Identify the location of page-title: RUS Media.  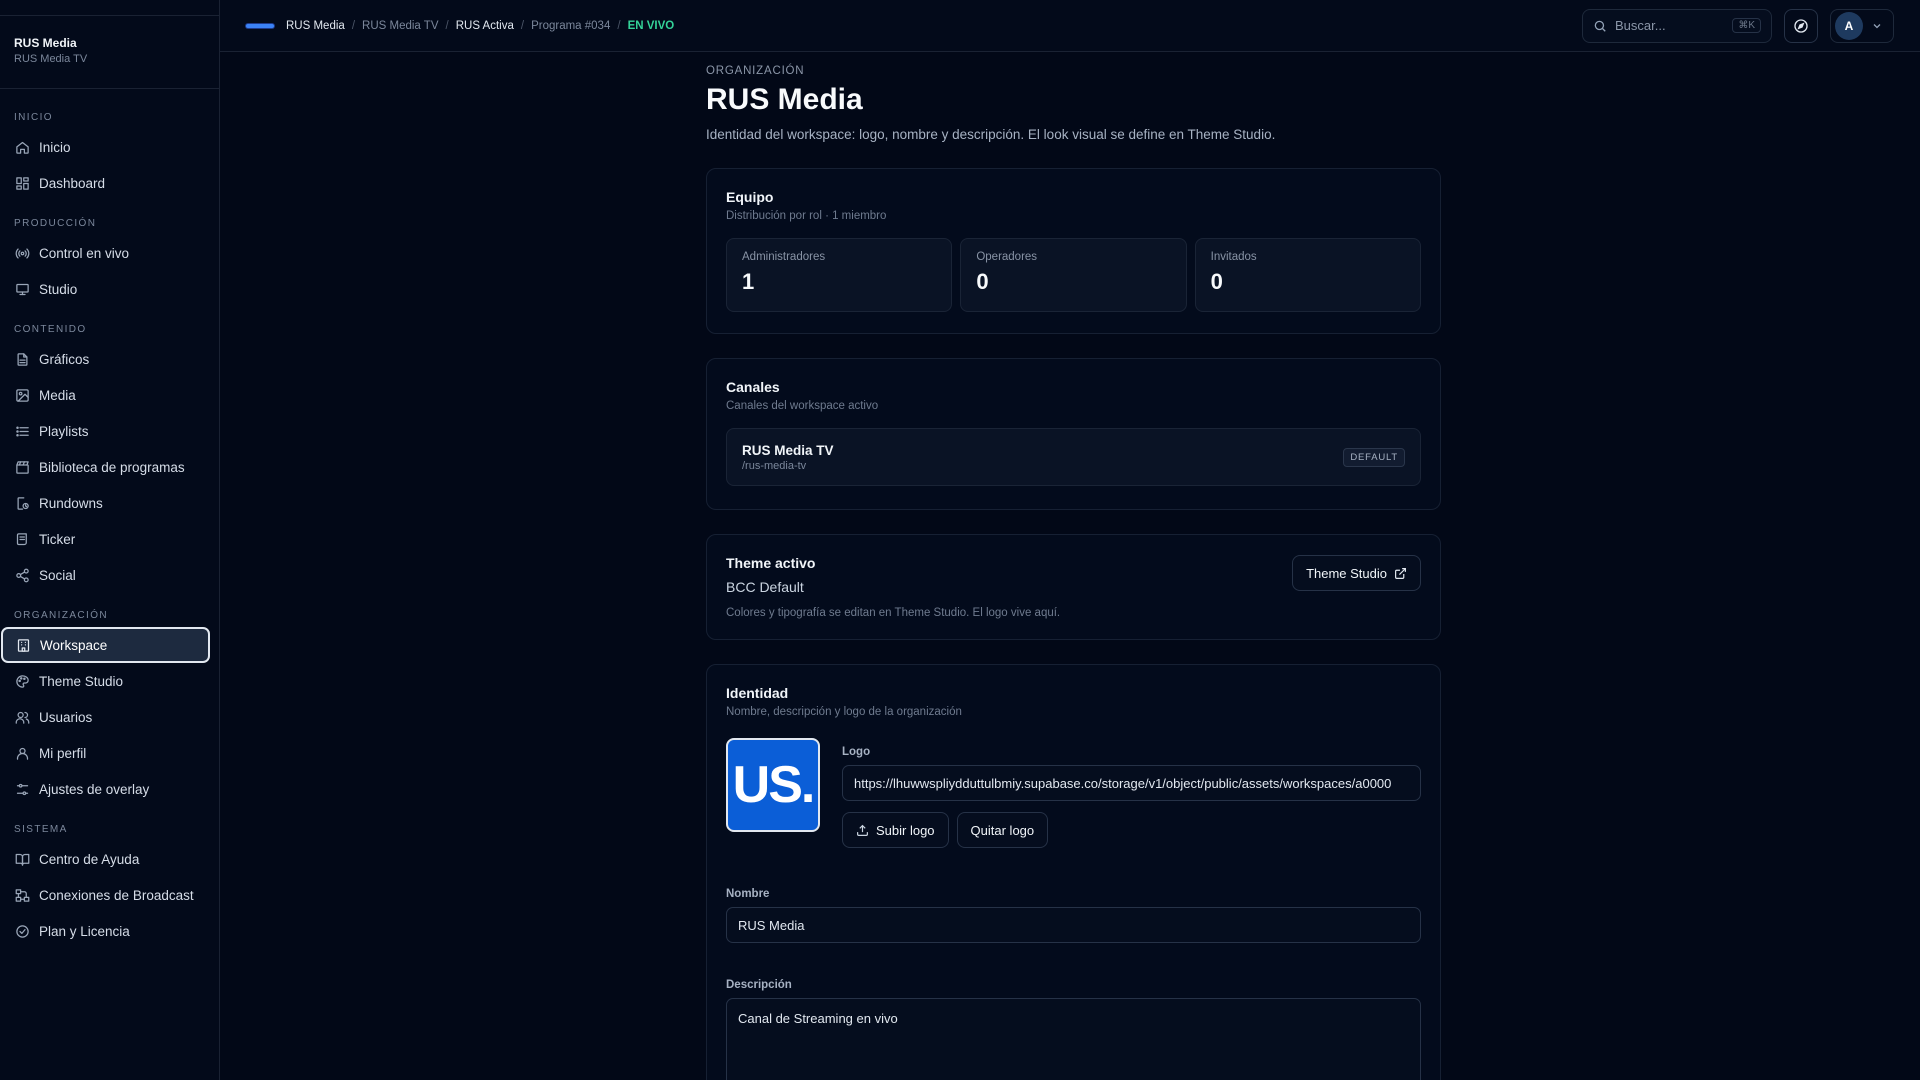
(784, 99).